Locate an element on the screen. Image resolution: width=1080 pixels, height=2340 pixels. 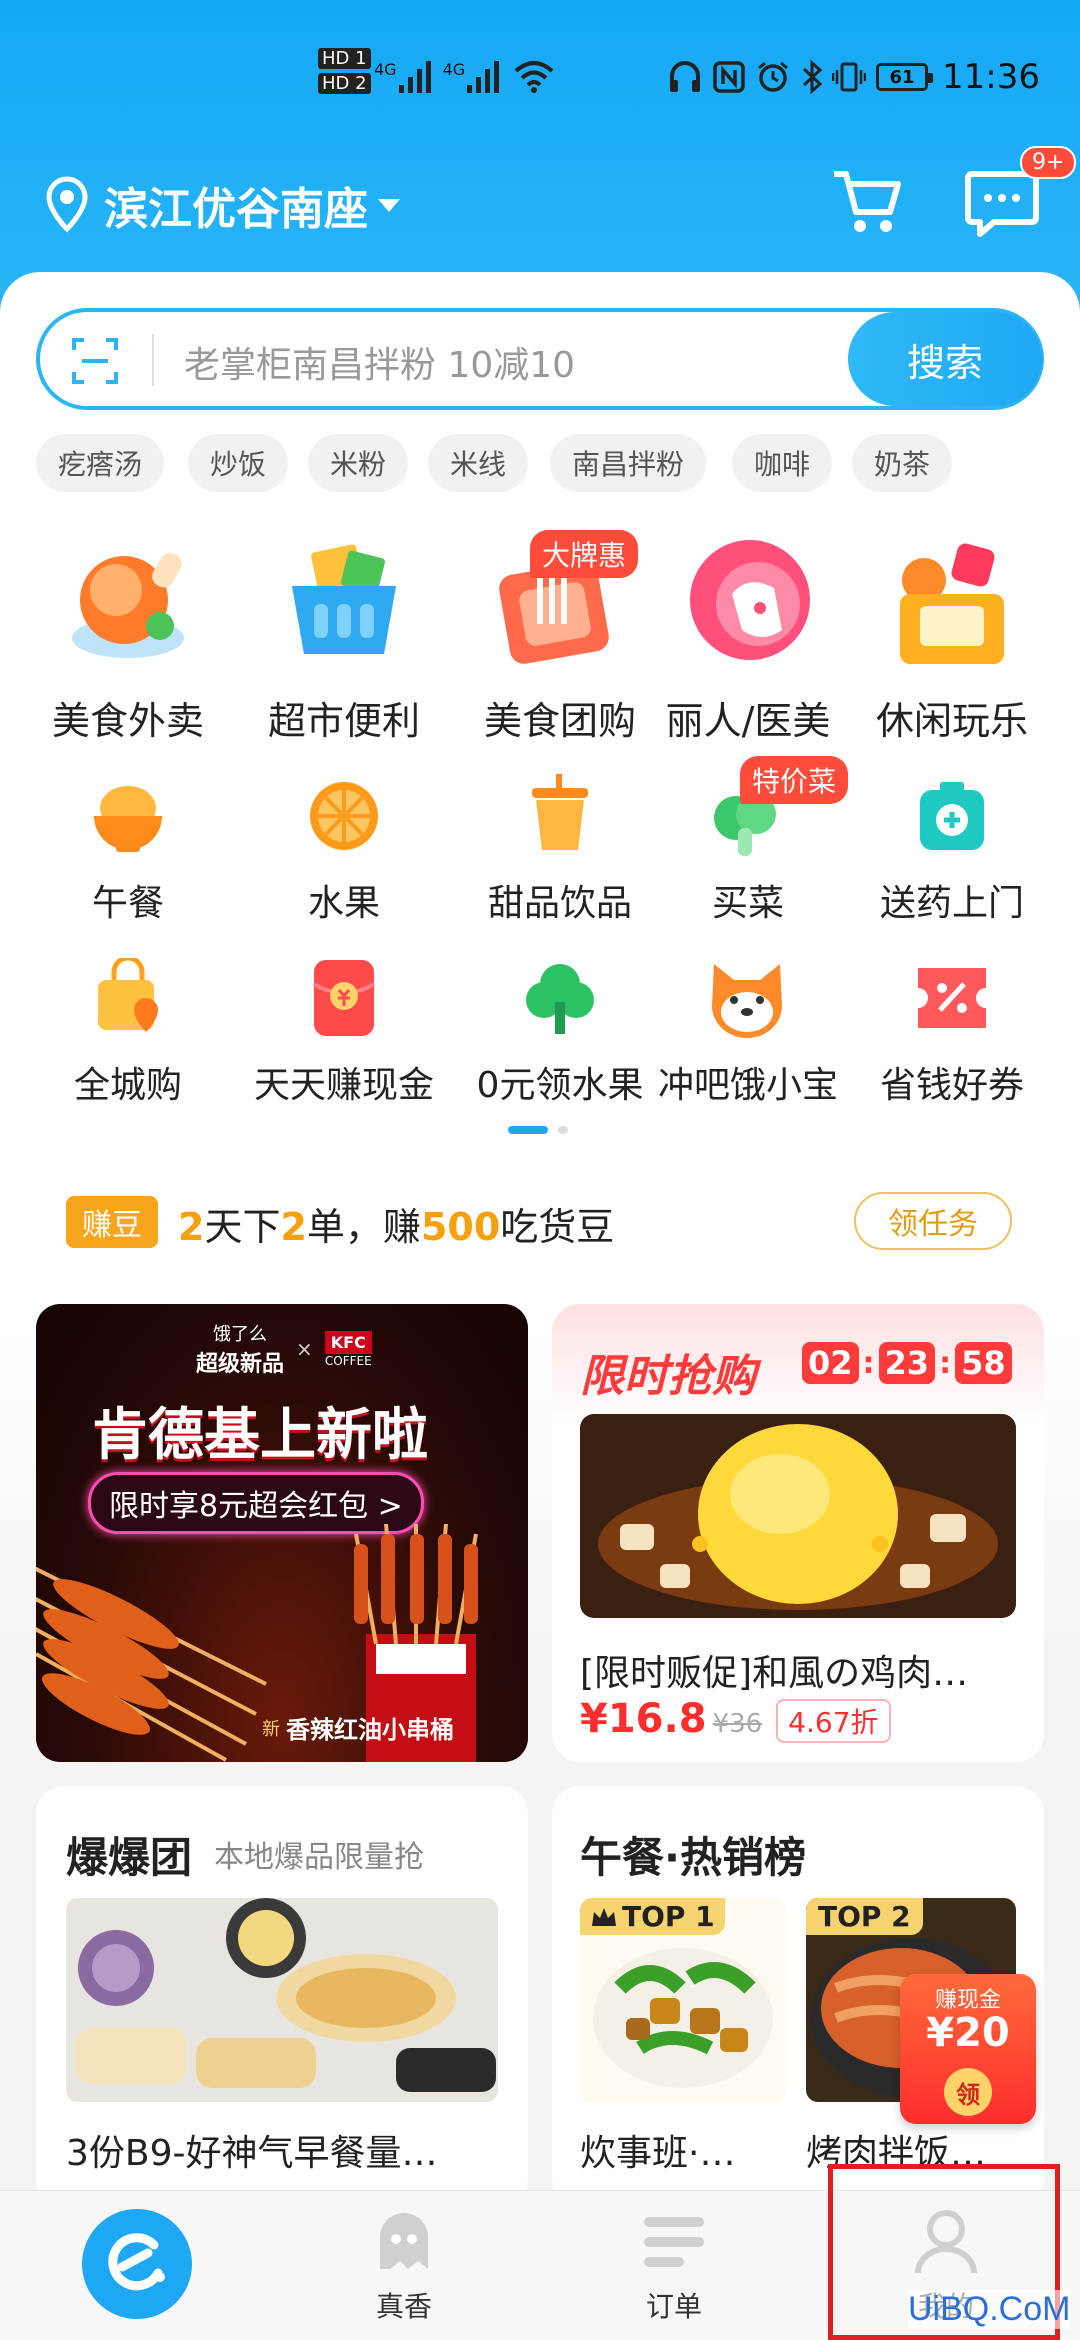
cart-icon is located at coordinates (866, 202).